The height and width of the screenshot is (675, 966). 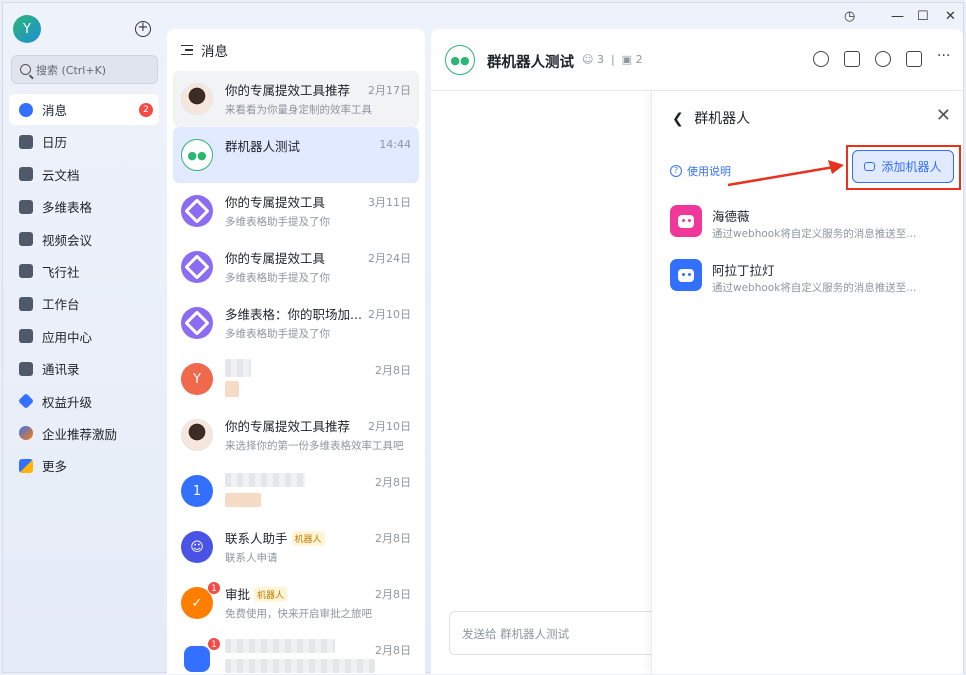 I want to click on chat-group-name: 群机器人测试, so click(x=530, y=61).